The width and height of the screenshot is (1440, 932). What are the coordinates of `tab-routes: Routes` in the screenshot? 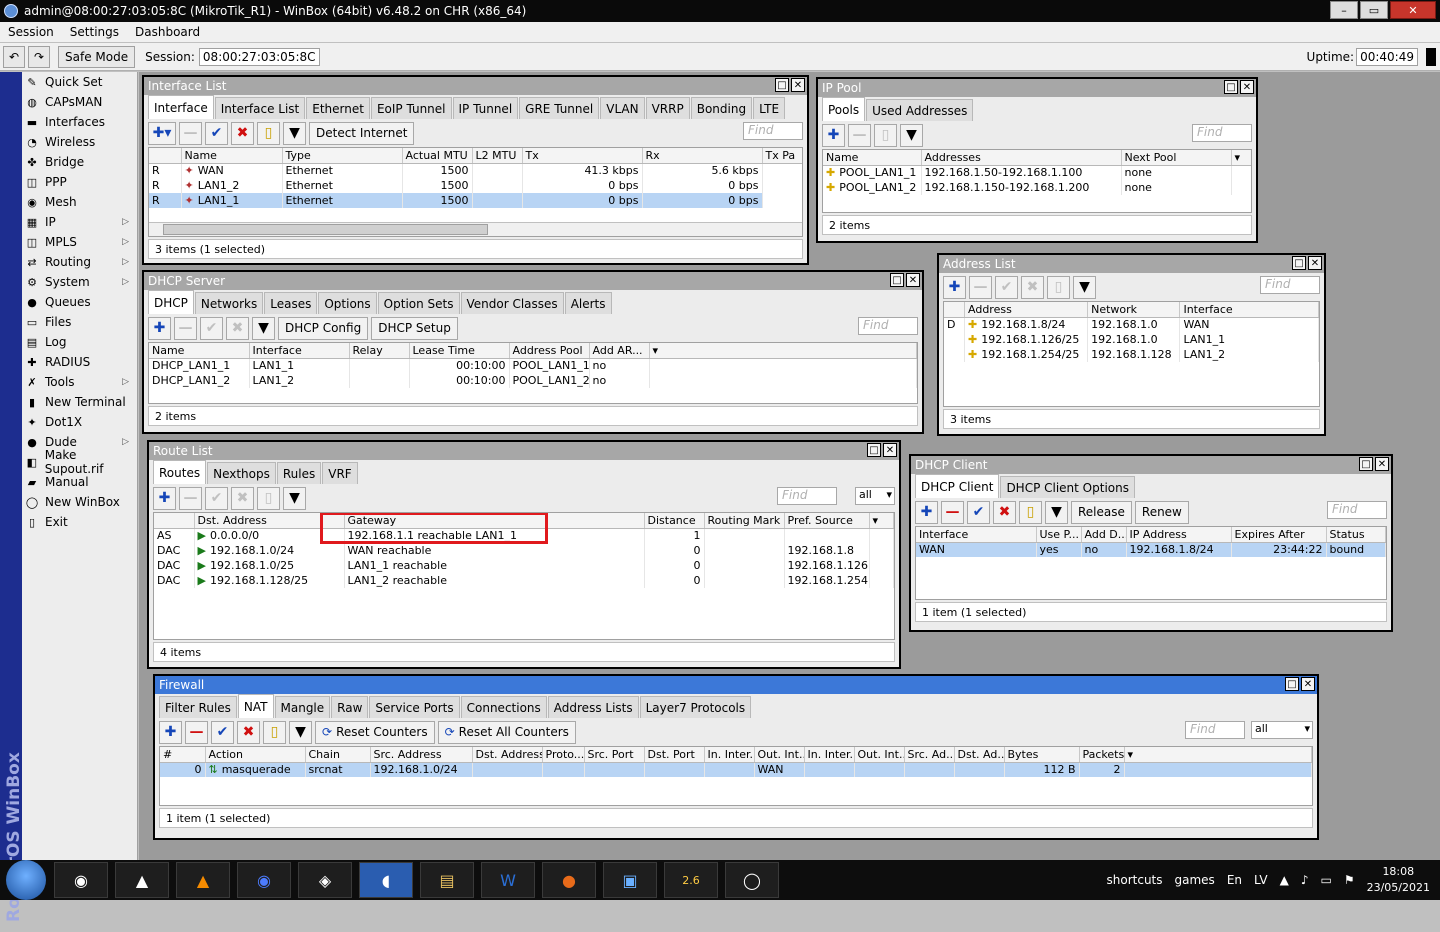 It's located at (180, 472).